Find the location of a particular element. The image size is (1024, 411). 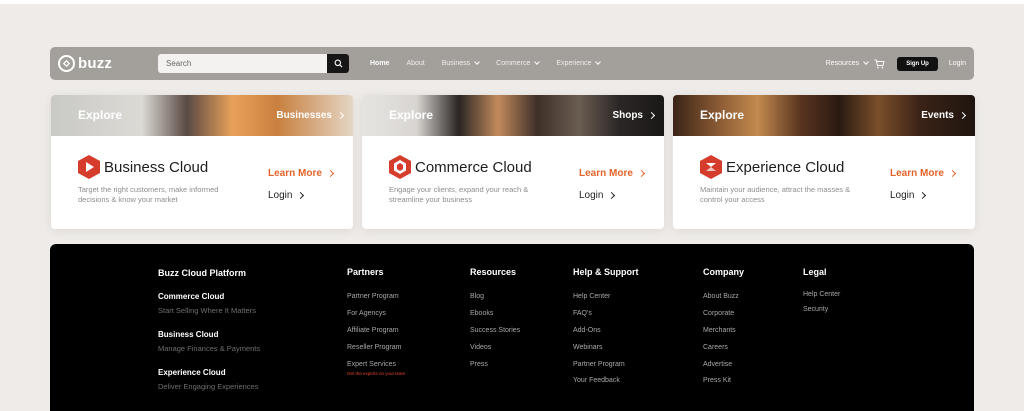

footer-link: Webinars is located at coordinates (587, 347).